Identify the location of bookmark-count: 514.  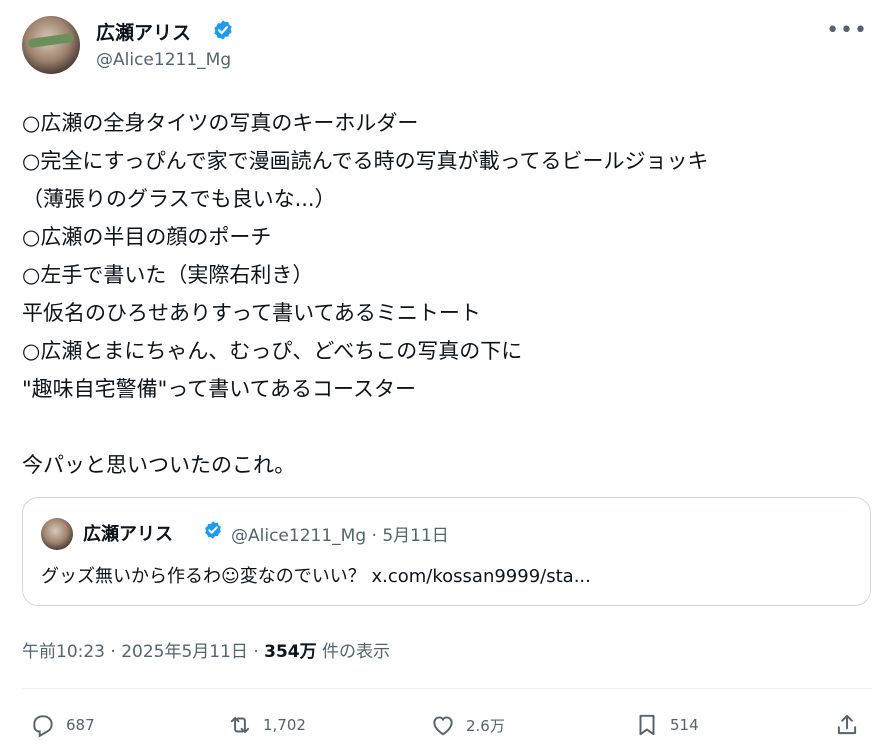
(684, 725).